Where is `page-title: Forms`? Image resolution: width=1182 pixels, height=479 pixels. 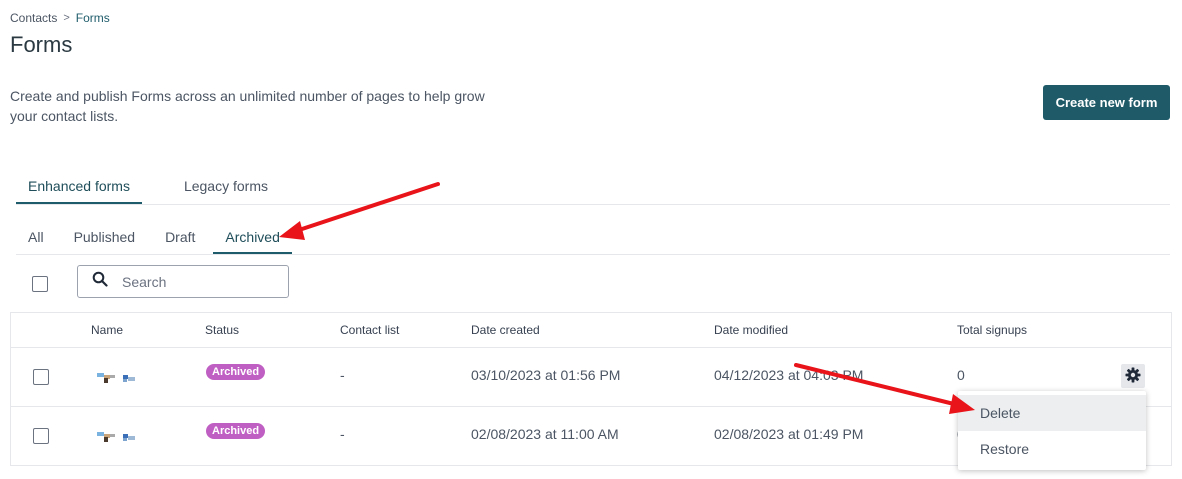 page-title: Forms is located at coordinates (41, 44).